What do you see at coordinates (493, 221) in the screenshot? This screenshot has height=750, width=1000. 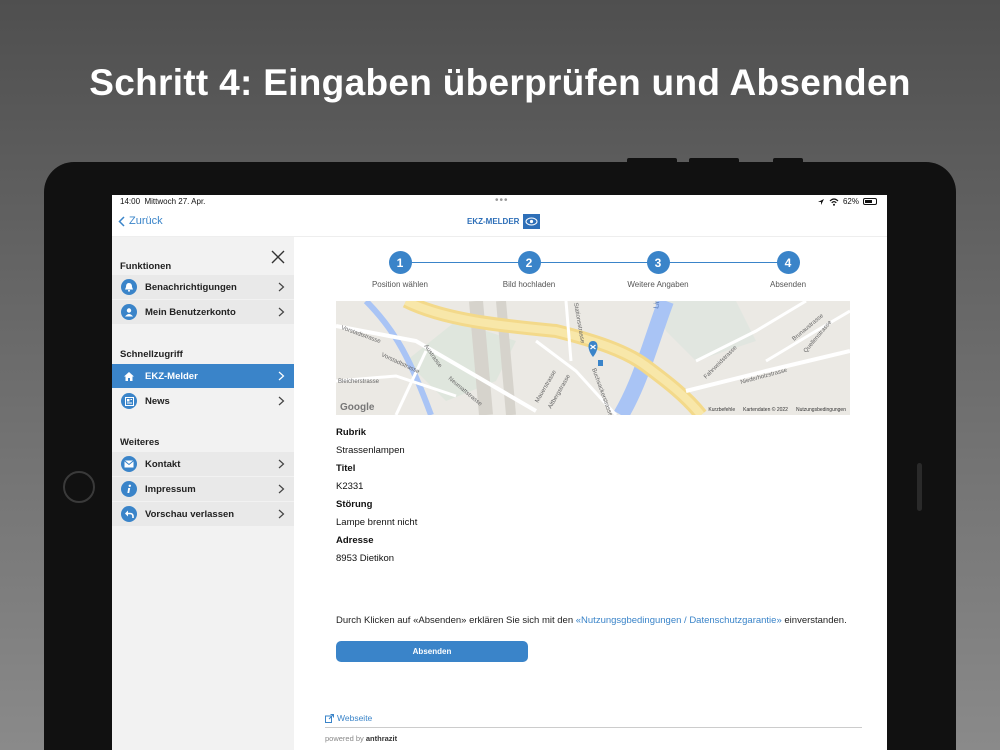 I see `brand-name: EKZ-MELDER` at bounding box center [493, 221].